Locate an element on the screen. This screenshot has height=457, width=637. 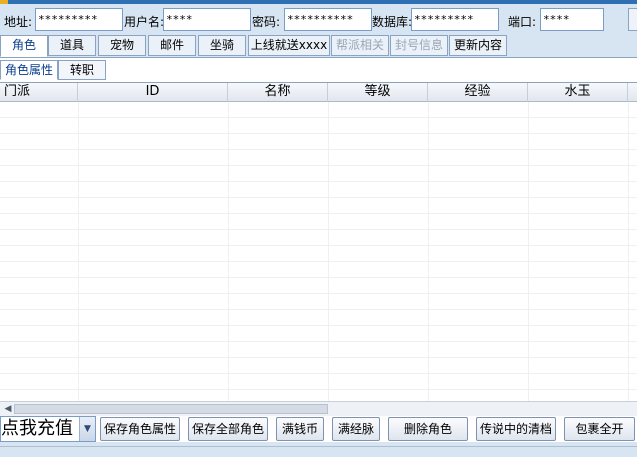
column-header-level: 等级 is located at coordinates (378, 92).